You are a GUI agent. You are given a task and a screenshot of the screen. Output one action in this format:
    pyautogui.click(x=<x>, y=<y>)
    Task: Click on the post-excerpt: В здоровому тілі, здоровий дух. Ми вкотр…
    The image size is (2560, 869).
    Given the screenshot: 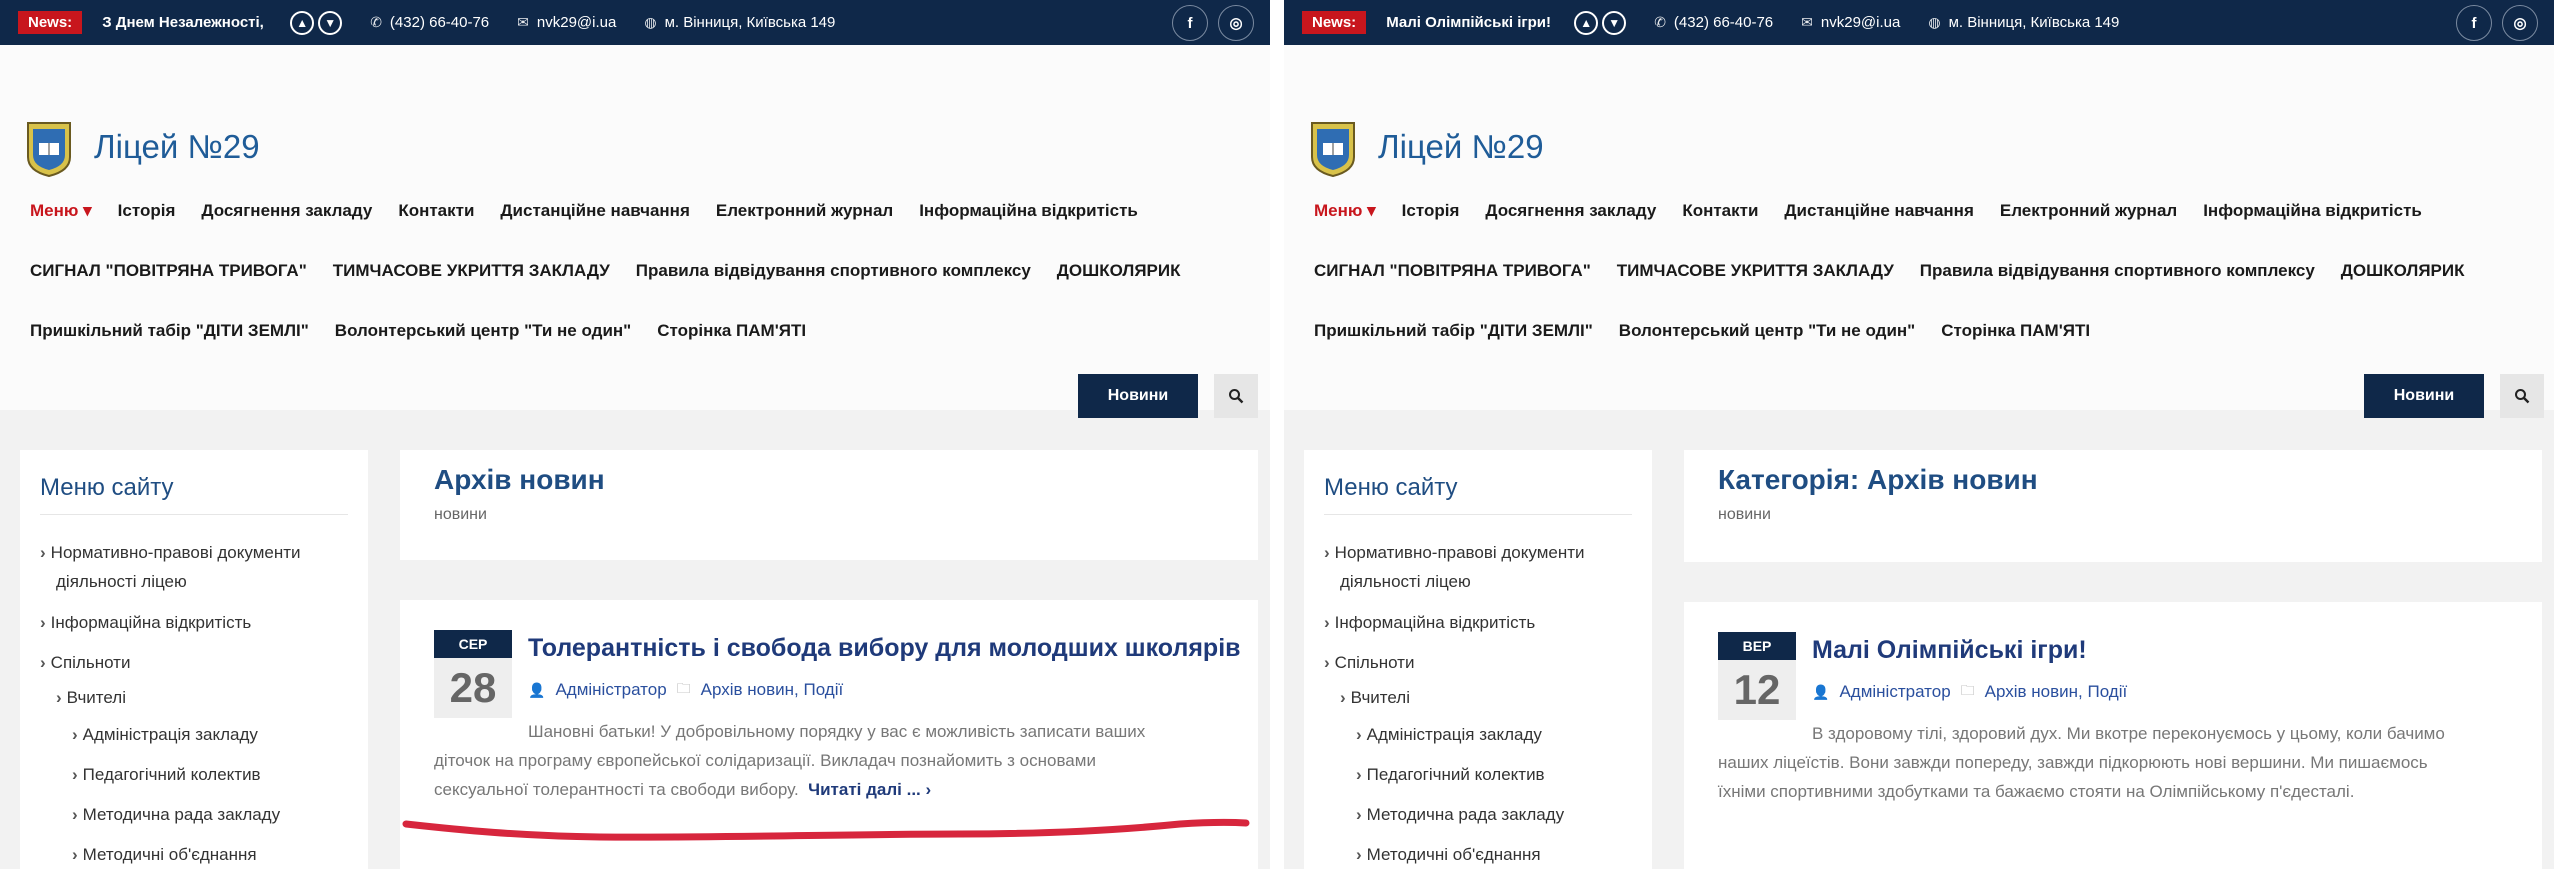 What is the action you would take?
    pyautogui.click(x=2081, y=762)
    